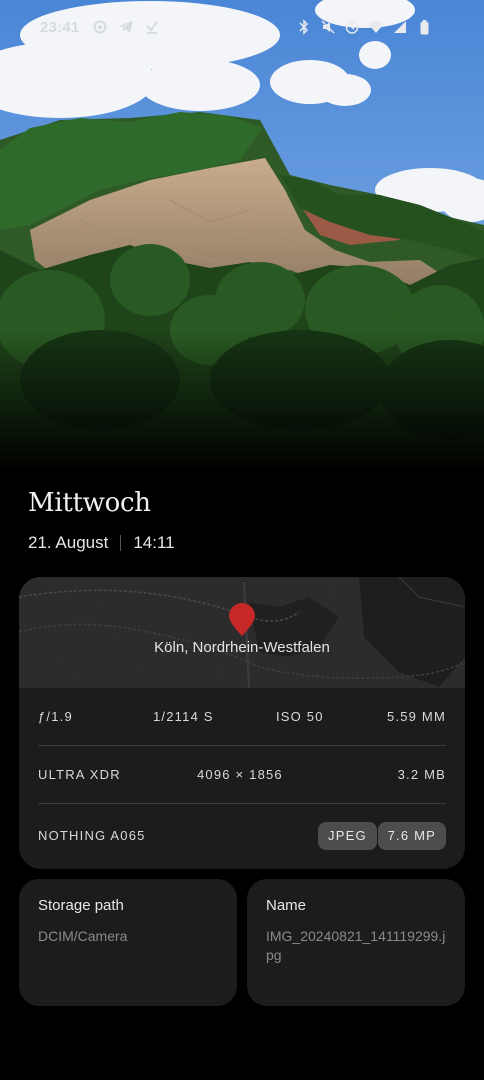  What do you see at coordinates (416, 716) in the screenshot?
I see `focal-length-value: 5.59 MM` at bounding box center [416, 716].